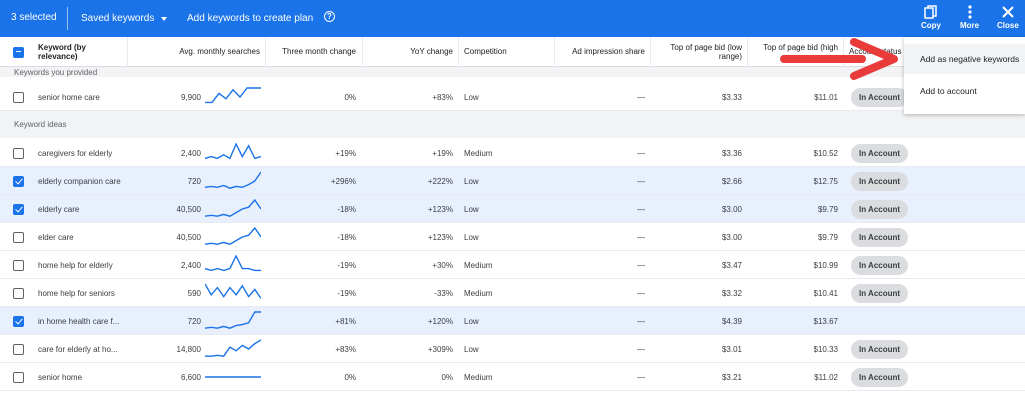  What do you see at coordinates (442, 97) in the screenshot?
I see `yoy-cell: +83%` at bounding box center [442, 97].